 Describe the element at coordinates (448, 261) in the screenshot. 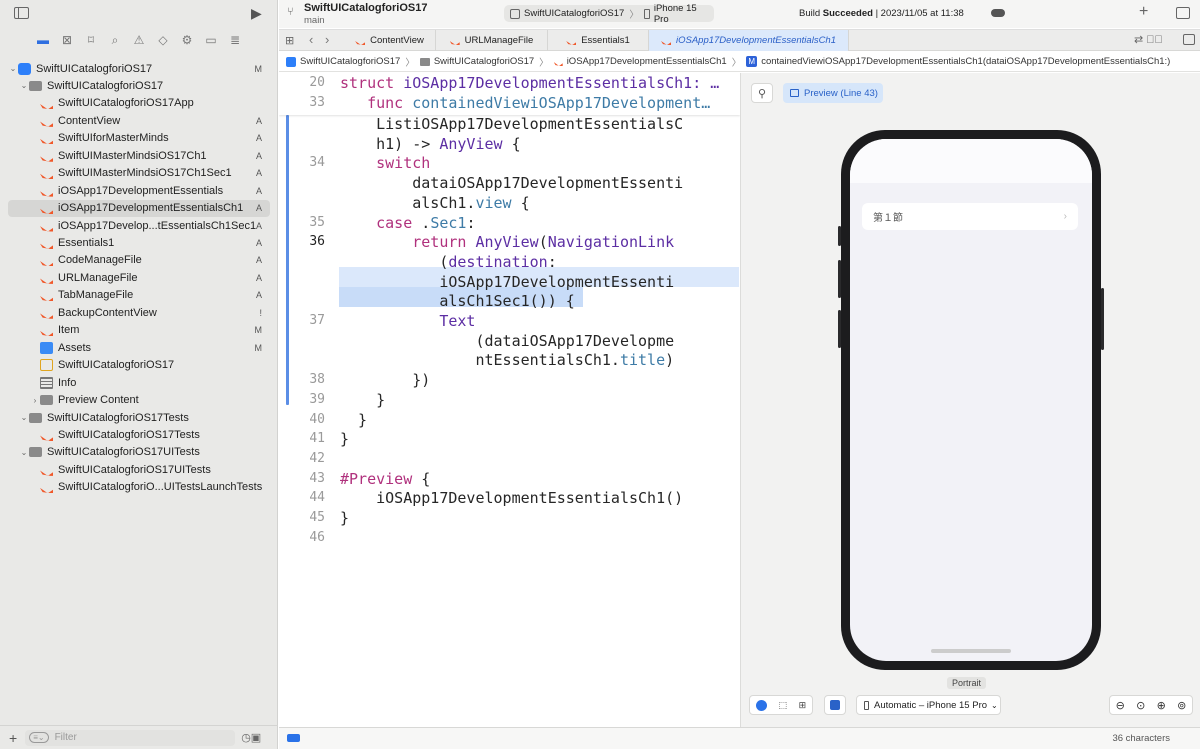

I see `code-line: (destination:` at that location.